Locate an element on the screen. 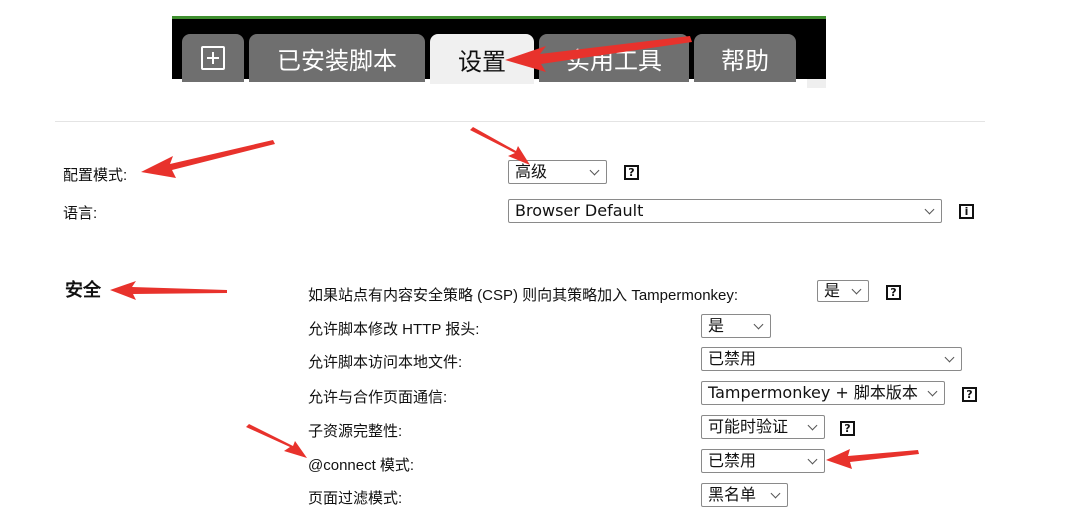  tab-settings: 设置 is located at coordinates (482, 59).